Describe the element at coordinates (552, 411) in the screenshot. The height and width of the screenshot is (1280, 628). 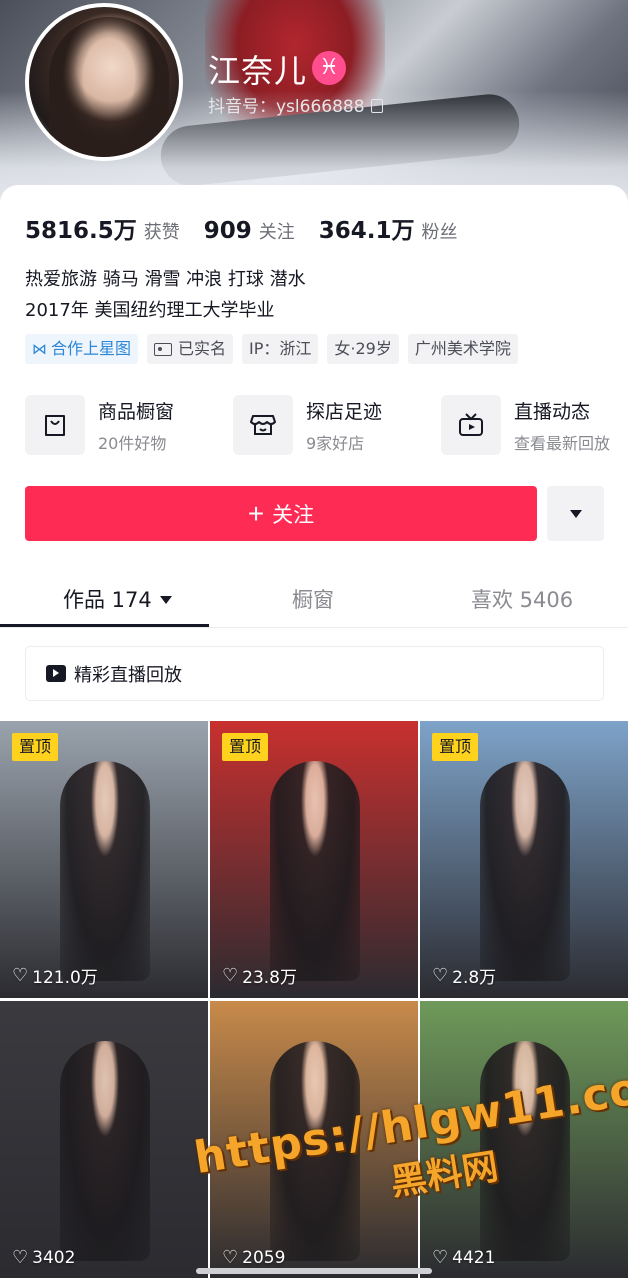
I see `service-title: 直播动态` at that location.